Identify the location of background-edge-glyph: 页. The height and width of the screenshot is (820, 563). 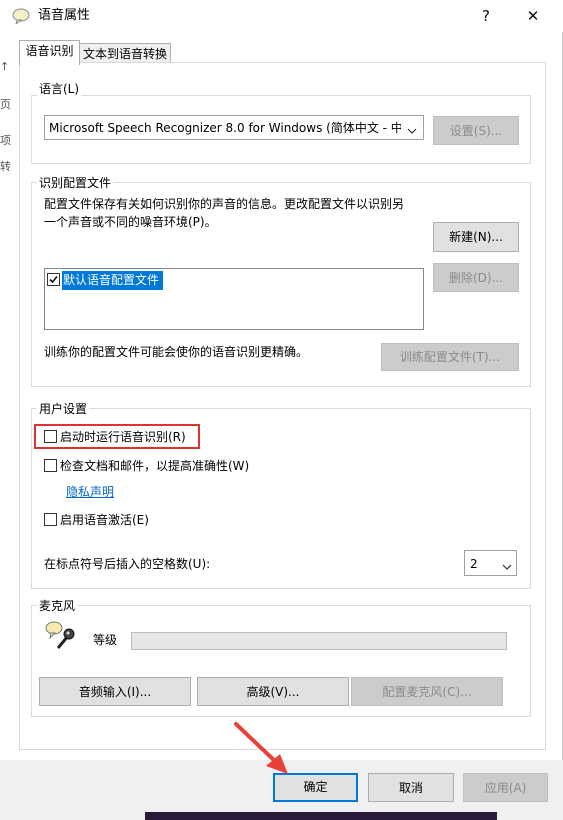
(5, 104).